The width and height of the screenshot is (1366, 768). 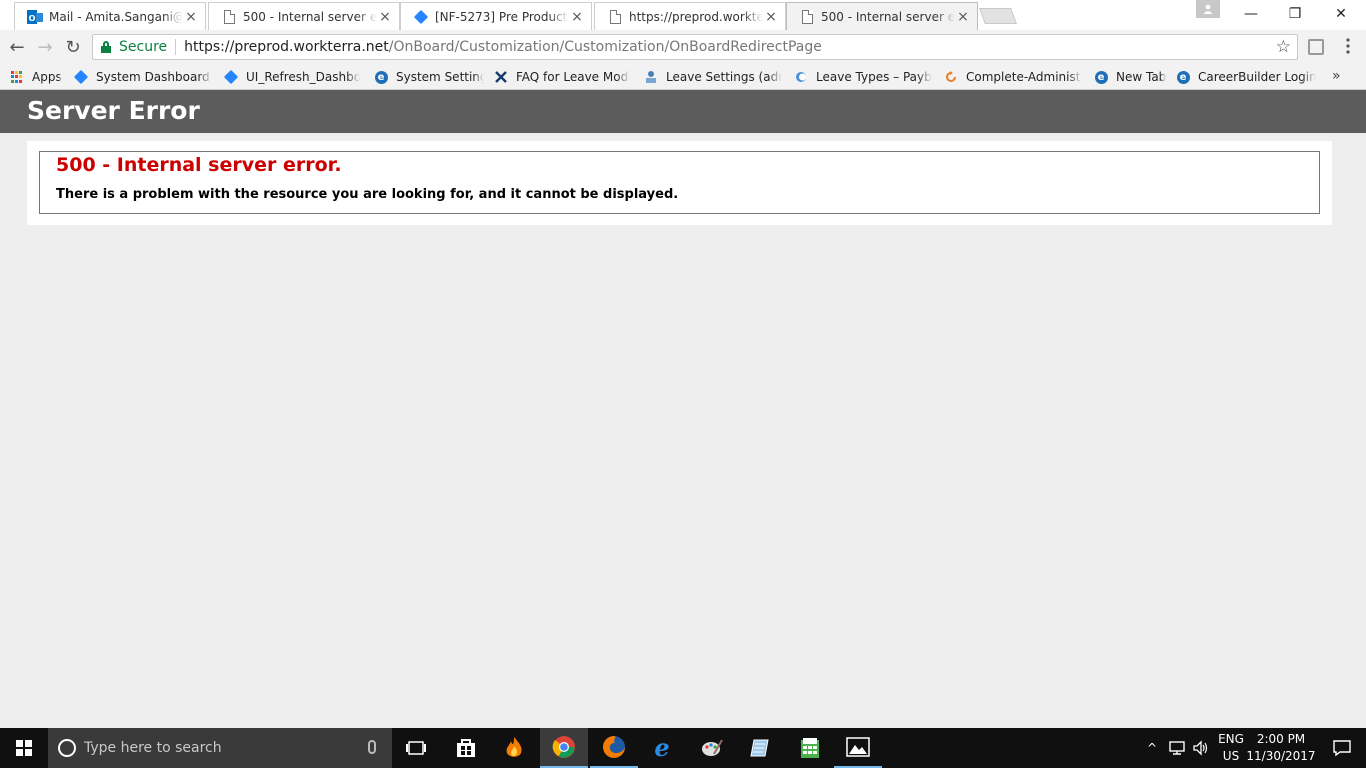 What do you see at coordinates (17, 47) in the screenshot?
I see `back-button: ←` at bounding box center [17, 47].